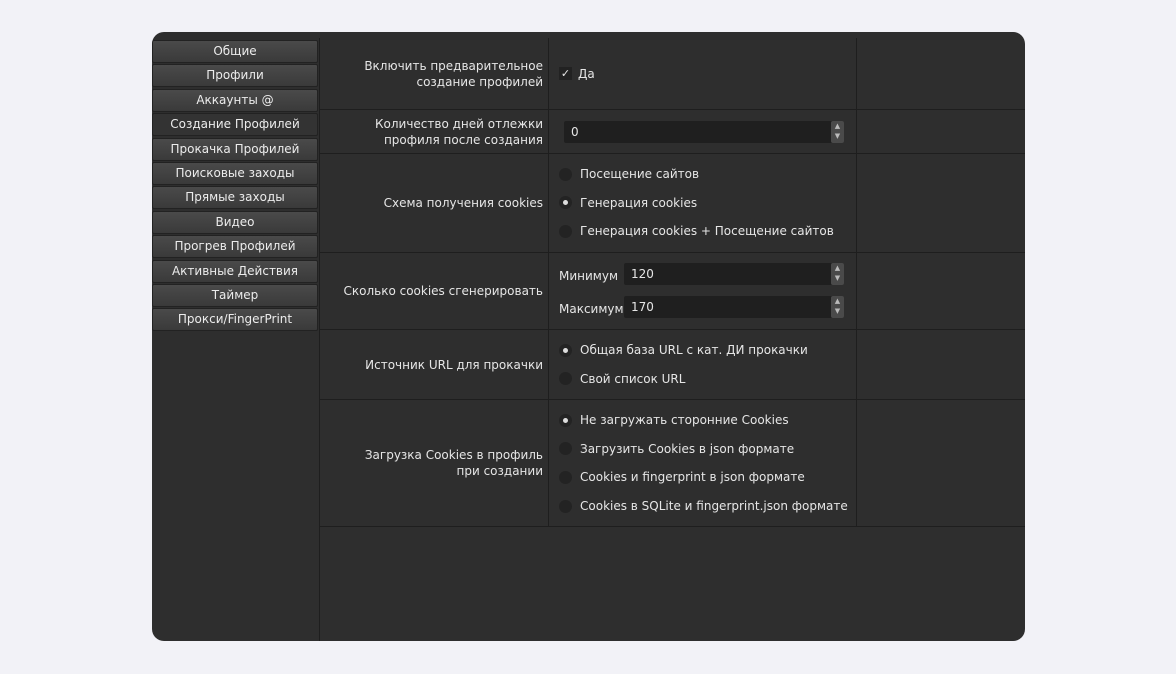 The height and width of the screenshot is (674, 1176). What do you see at coordinates (235, 222) in the screenshot?
I see `sidebar-item-video: Видео` at bounding box center [235, 222].